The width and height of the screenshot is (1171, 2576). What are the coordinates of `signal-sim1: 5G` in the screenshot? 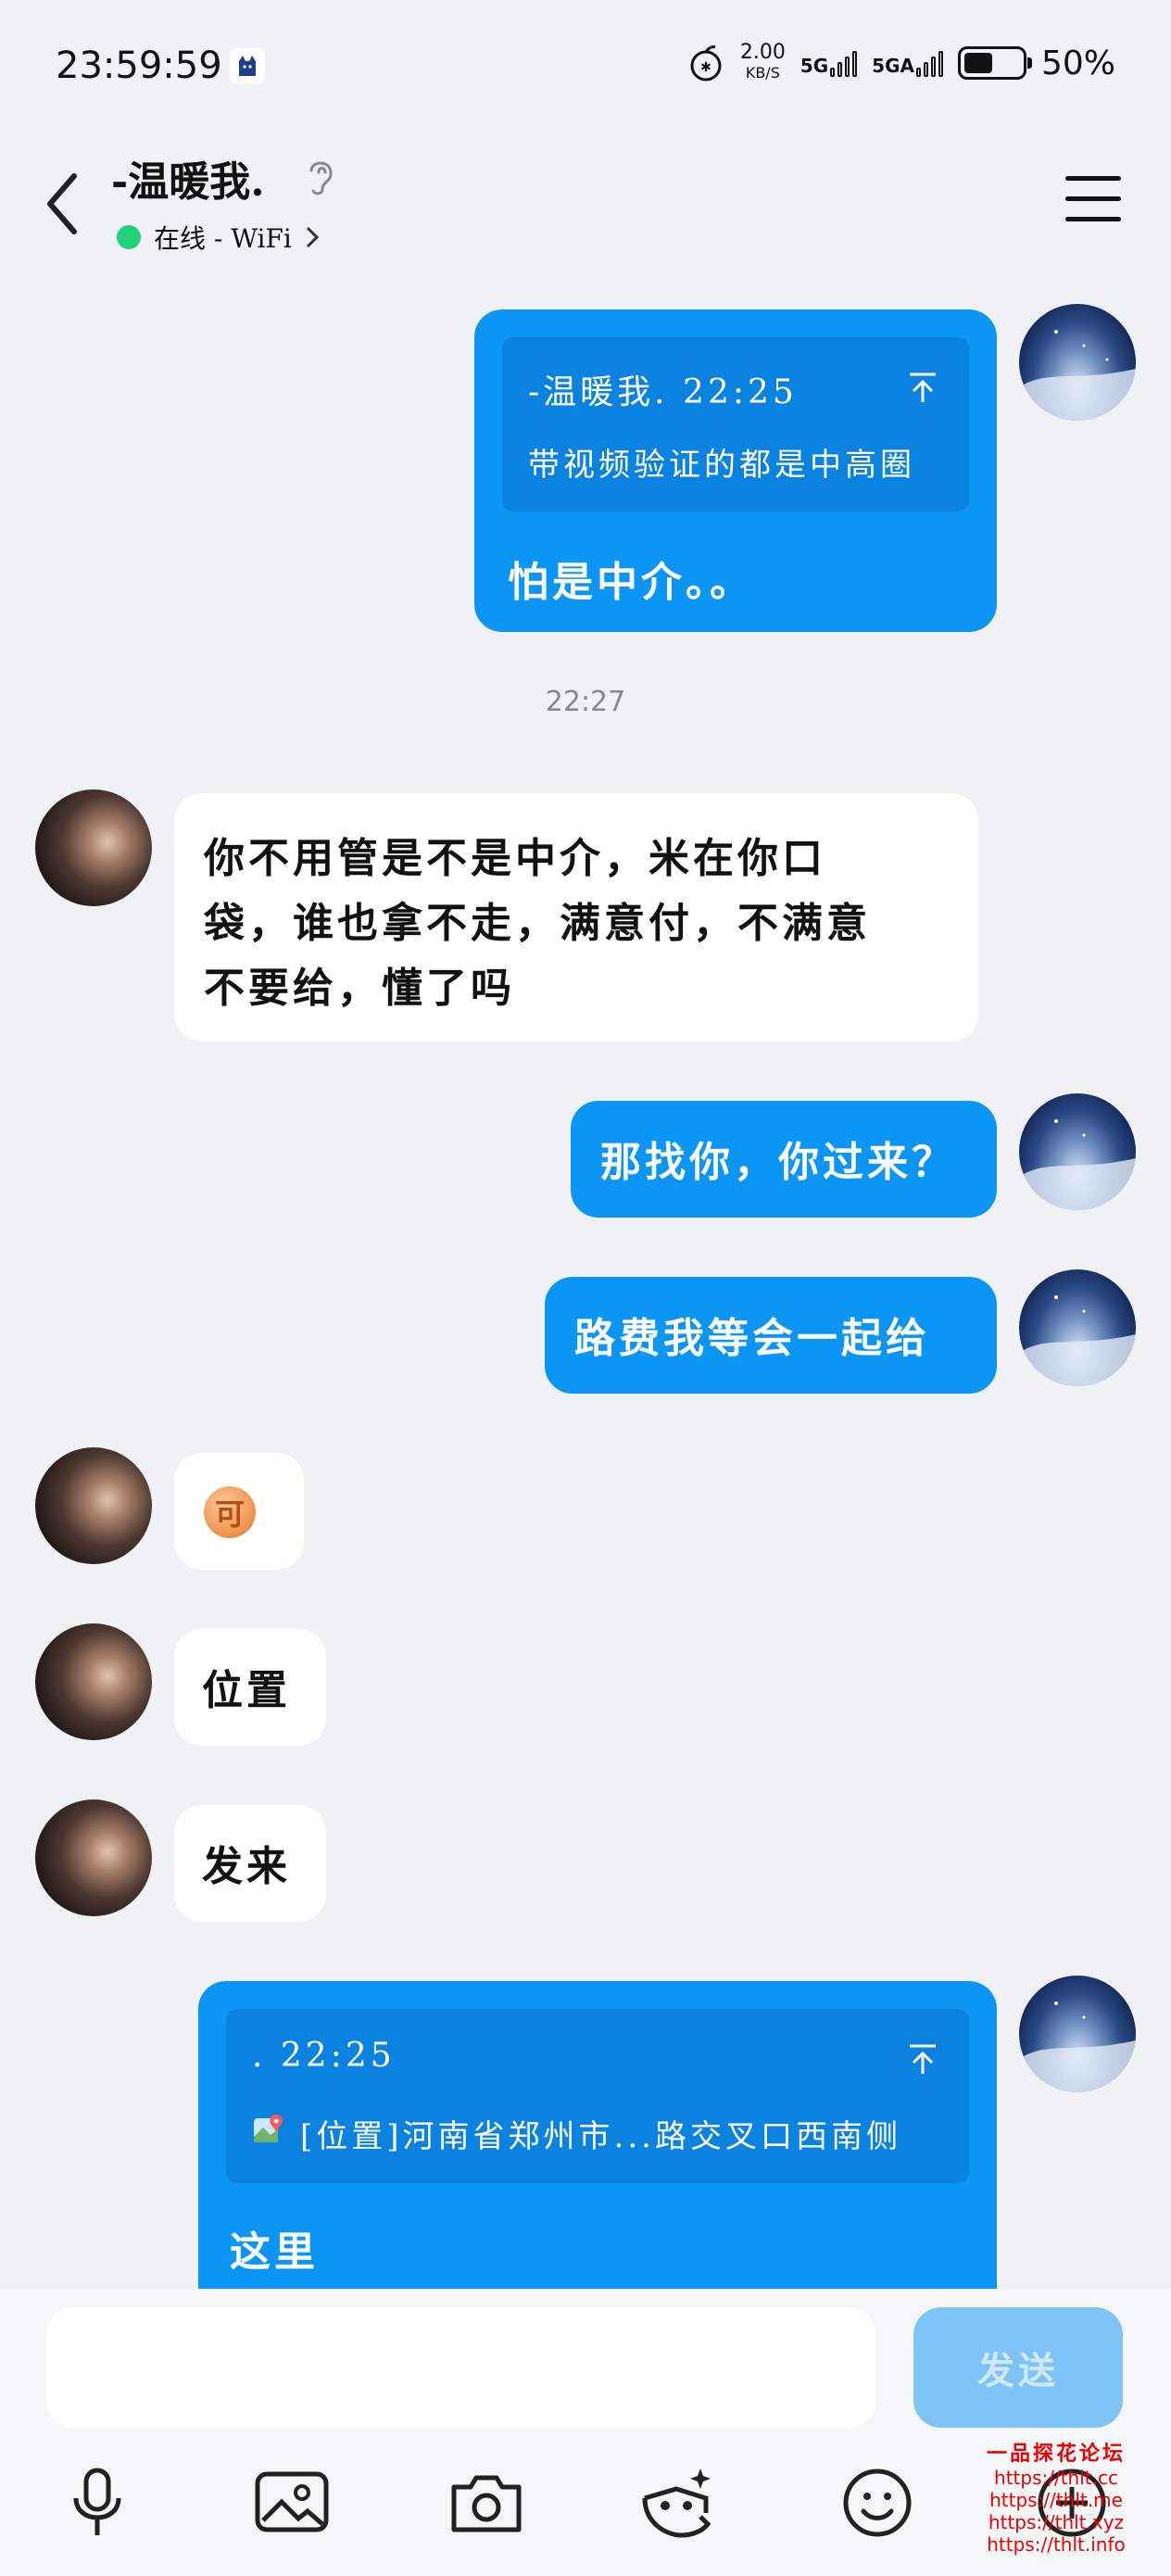 It's located at (829, 63).